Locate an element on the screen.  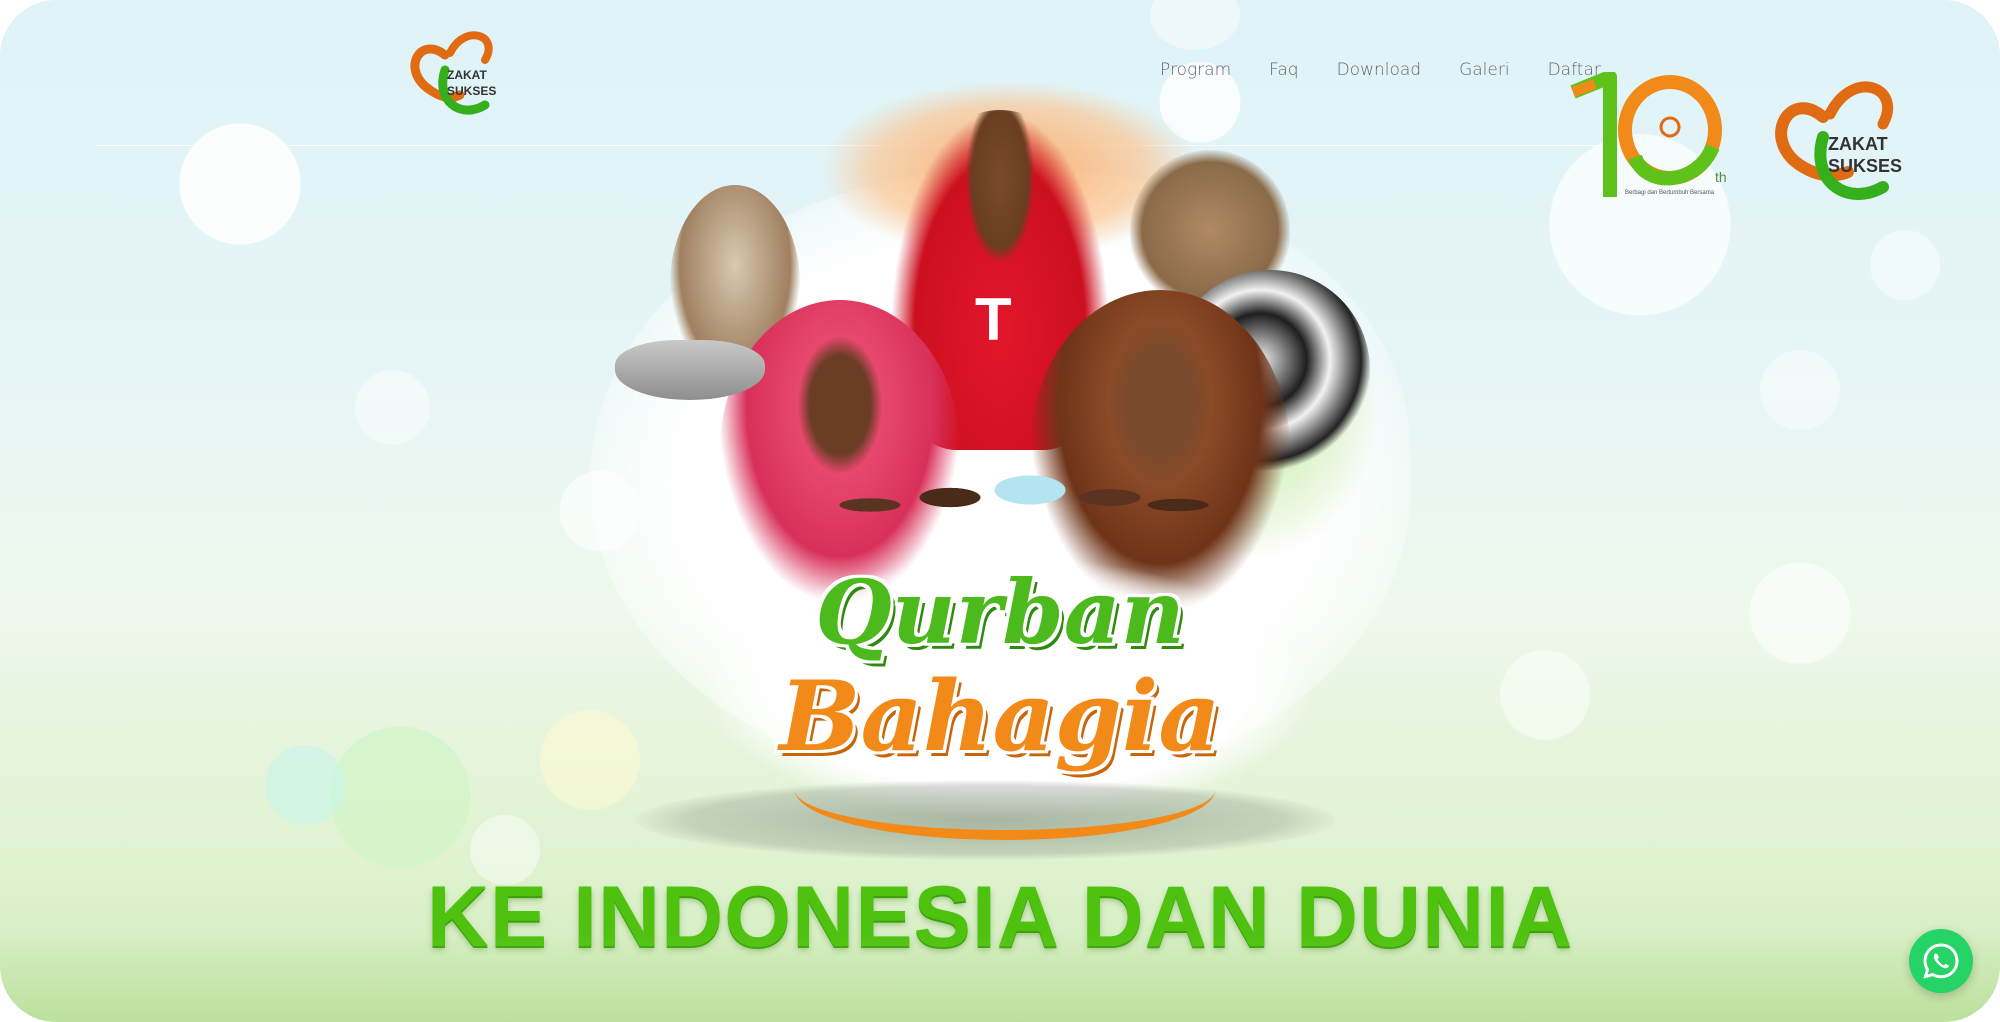
main-nav: Program Faq Download Galeri Daftar is located at coordinates (1380, 70).